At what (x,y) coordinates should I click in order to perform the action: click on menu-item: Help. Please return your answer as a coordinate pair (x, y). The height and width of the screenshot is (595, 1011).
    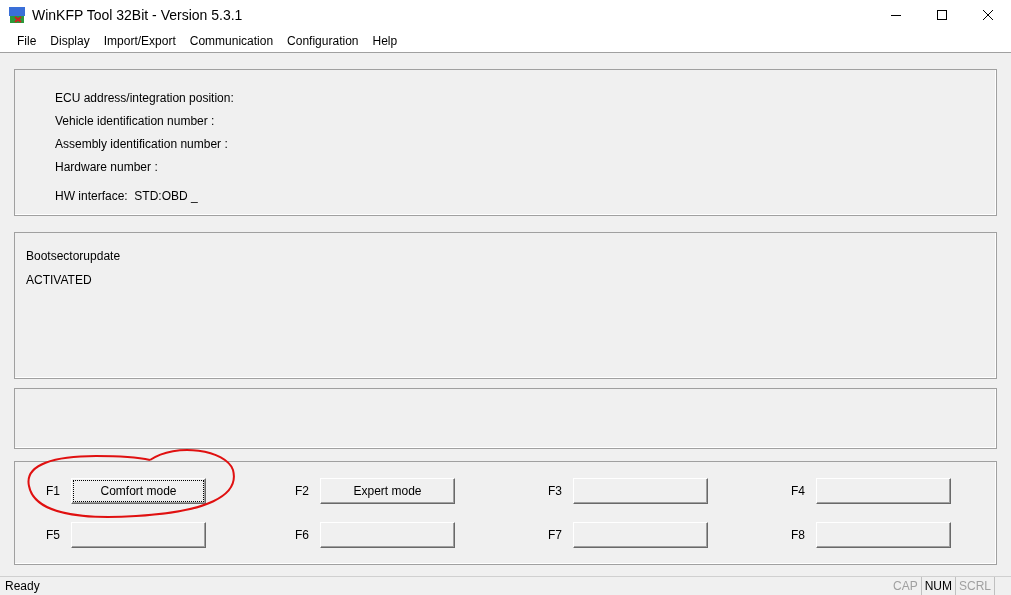
    Looking at the image, I should click on (385, 41).